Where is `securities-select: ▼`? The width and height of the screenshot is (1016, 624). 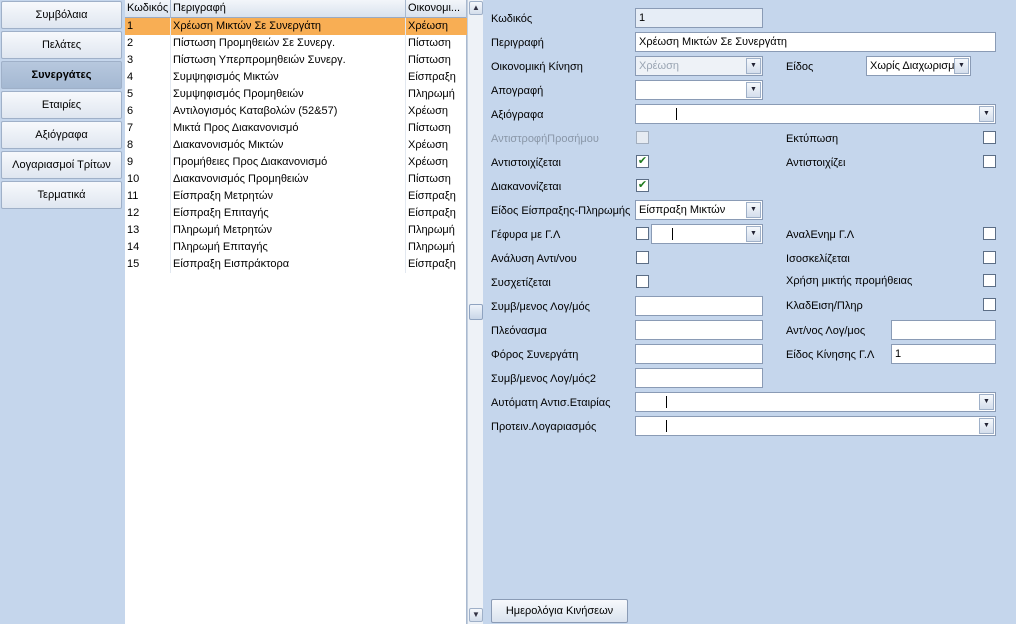 securities-select: ▼ is located at coordinates (815, 114).